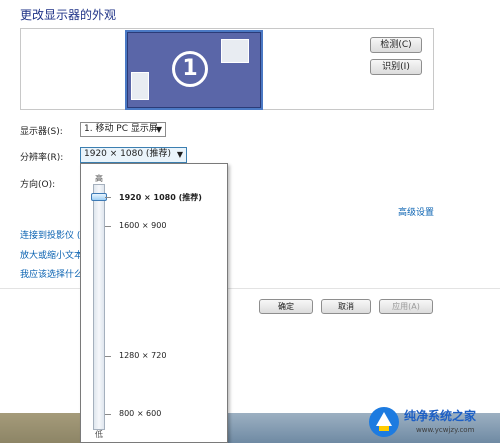 The image size is (500, 443). I want to click on display-select-value: 1. 移动 PC 显示屏, so click(121, 129).